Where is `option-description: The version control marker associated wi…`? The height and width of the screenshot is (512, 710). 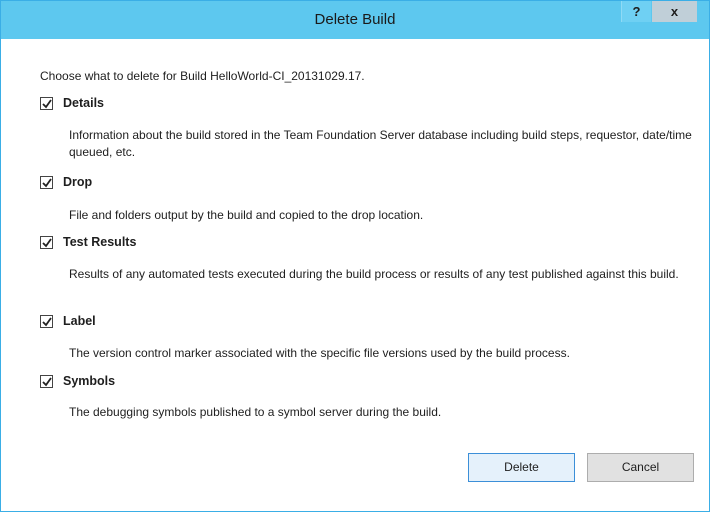 option-description: The version control marker associated wi… is located at coordinates (319, 353).